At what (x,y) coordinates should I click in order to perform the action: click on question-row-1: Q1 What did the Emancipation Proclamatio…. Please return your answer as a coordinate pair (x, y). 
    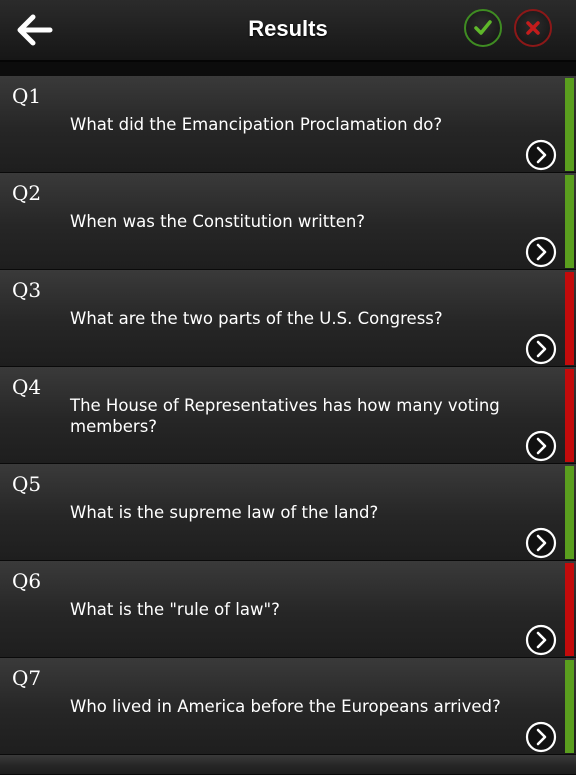
    Looking at the image, I should click on (288, 124).